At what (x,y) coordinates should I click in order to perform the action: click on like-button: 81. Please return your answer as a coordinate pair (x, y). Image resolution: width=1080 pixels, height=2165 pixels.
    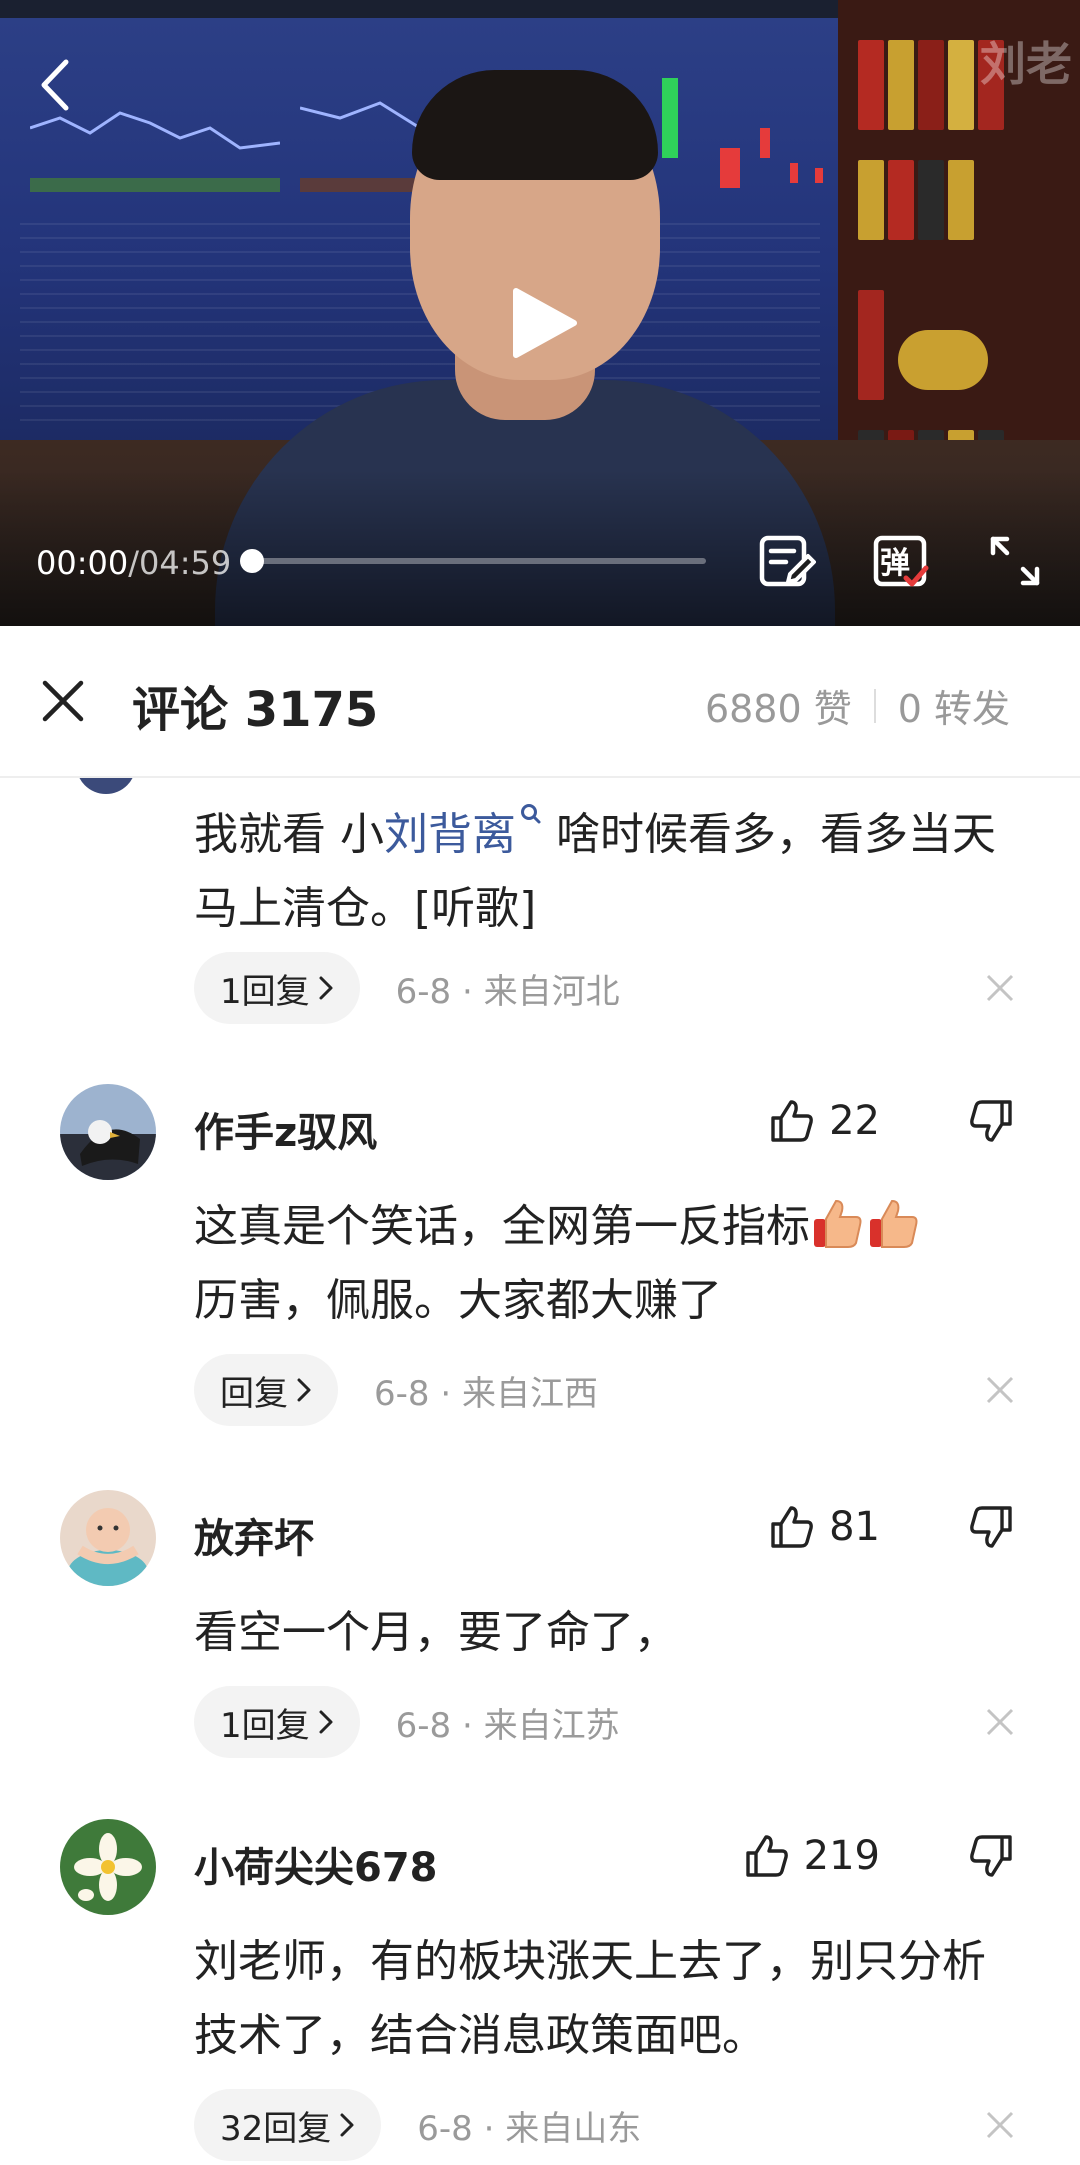
    Looking at the image, I should click on (824, 1527).